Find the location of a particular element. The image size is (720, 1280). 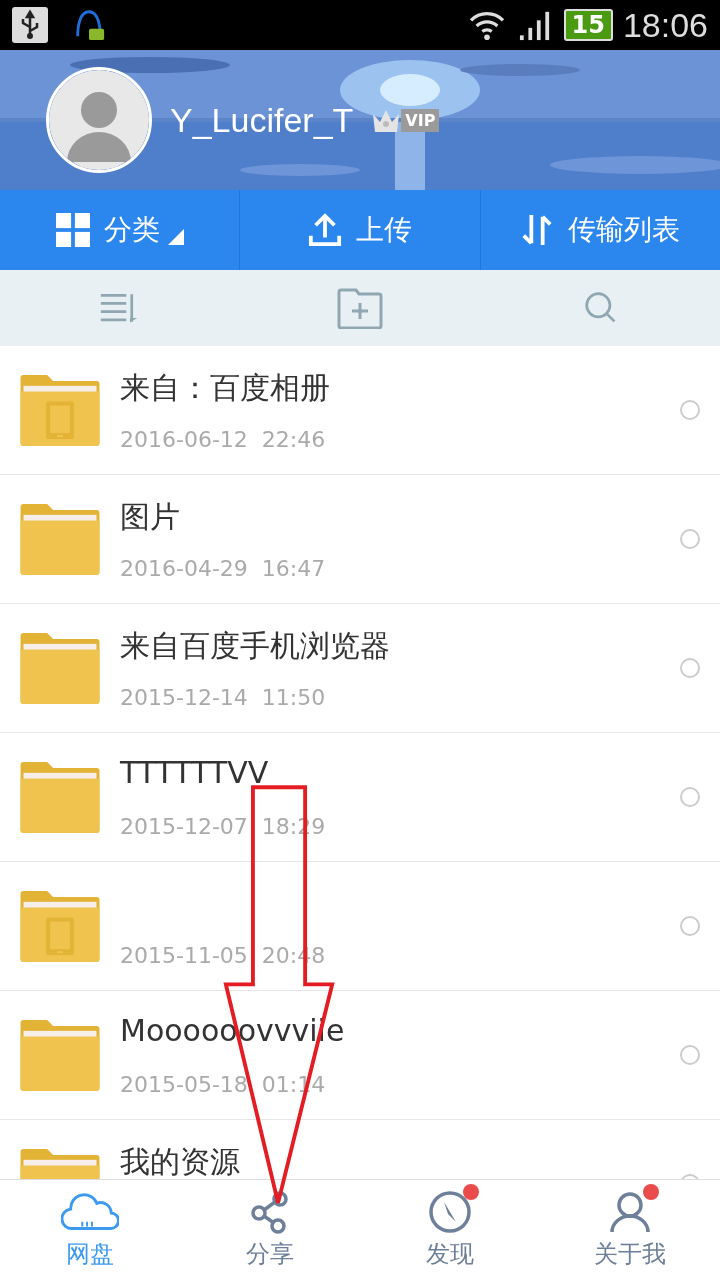

folder-date: 2015-12-14 11:50 is located at coordinates (223, 697).